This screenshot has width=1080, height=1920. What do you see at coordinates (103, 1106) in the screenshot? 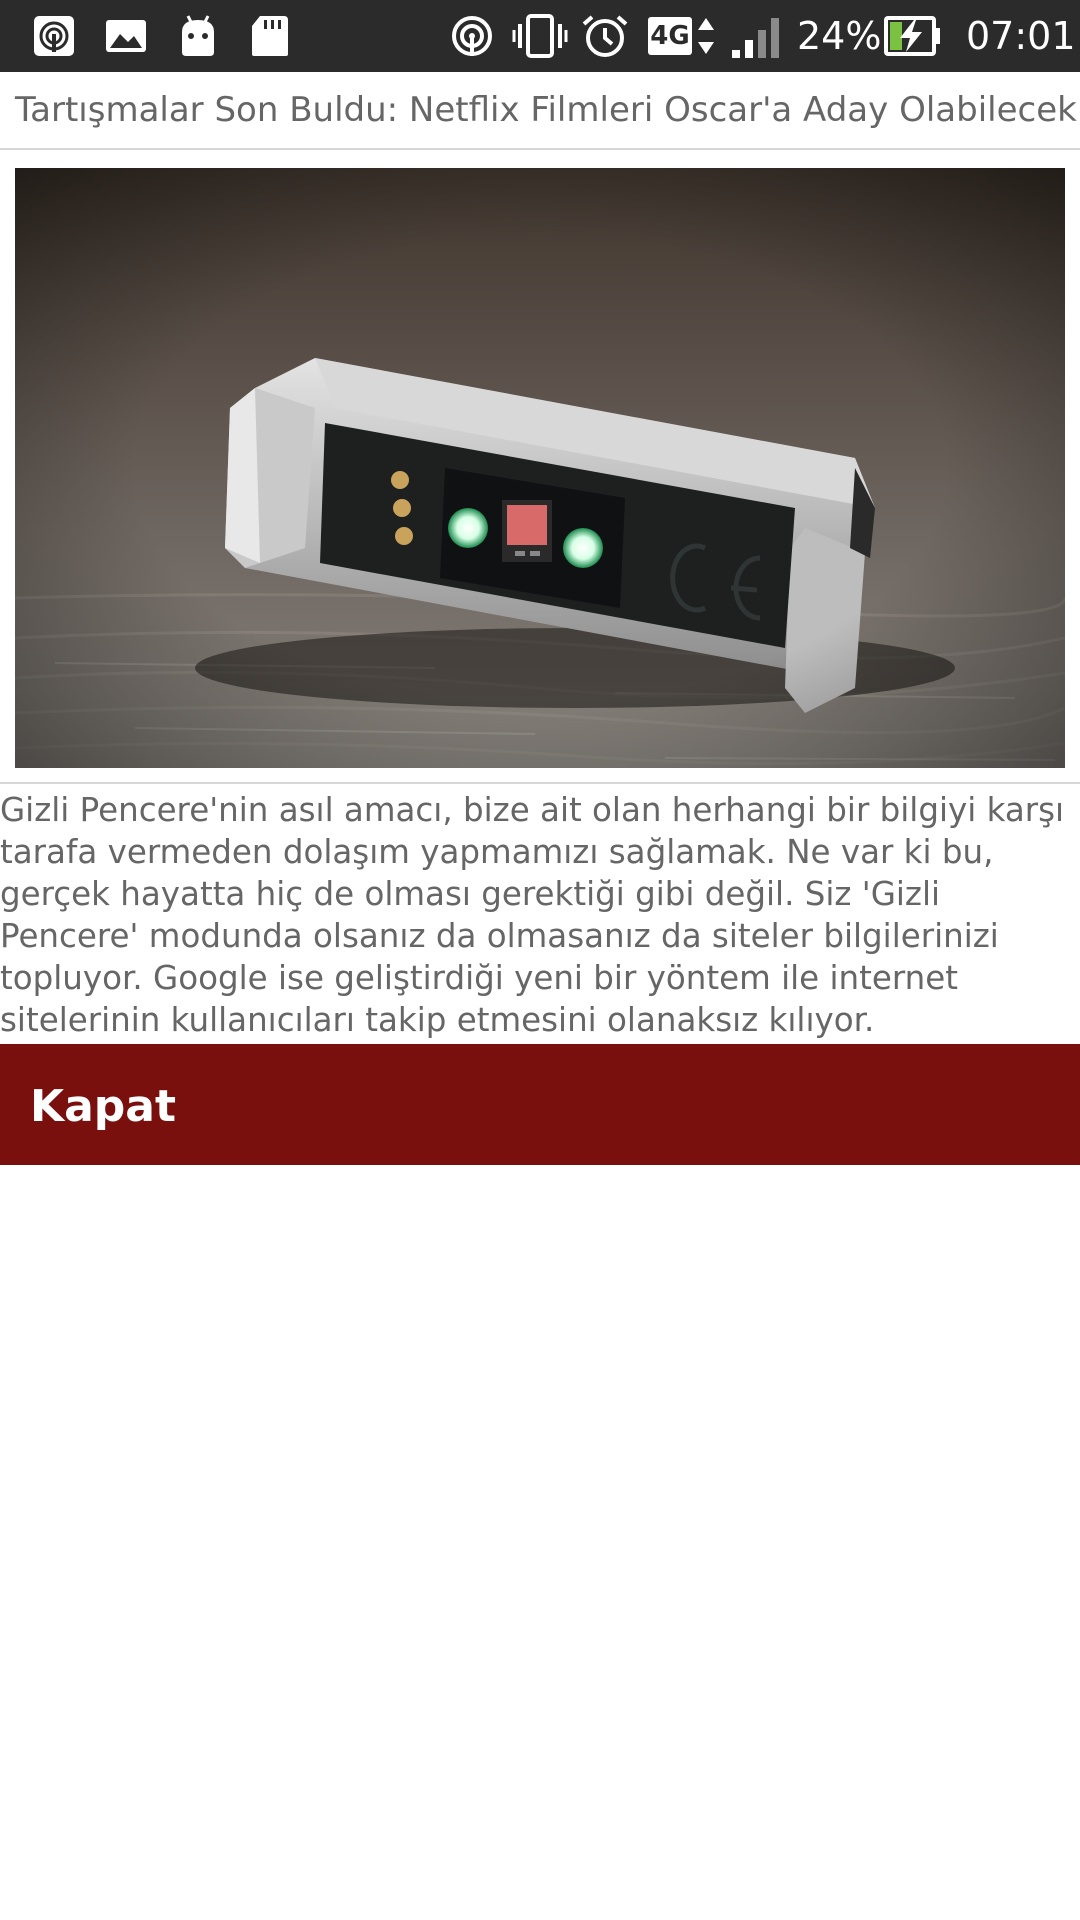
I see `close-button-label: Kapat` at bounding box center [103, 1106].